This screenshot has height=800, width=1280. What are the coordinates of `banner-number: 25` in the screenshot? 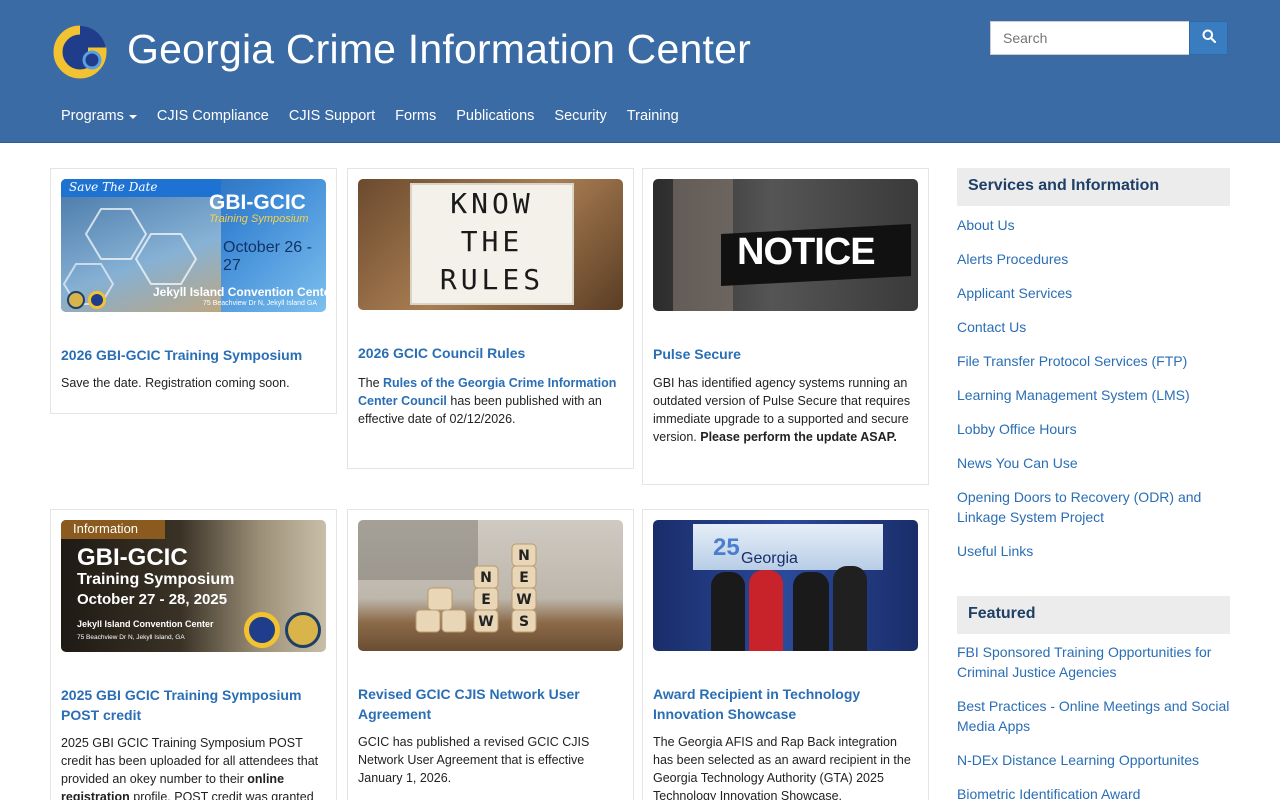 It's located at (726, 547).